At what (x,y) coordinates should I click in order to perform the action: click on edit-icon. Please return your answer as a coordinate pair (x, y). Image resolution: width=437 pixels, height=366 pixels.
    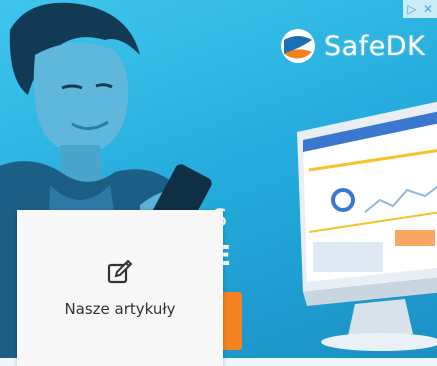
    Looking at the image, I should click on (120, 271).